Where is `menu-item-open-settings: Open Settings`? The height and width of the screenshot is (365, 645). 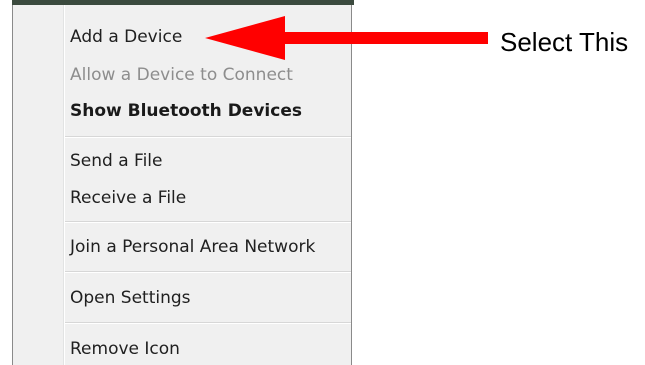 menu-item-open-settings: Open Settings is located at coordinates (130, 298).